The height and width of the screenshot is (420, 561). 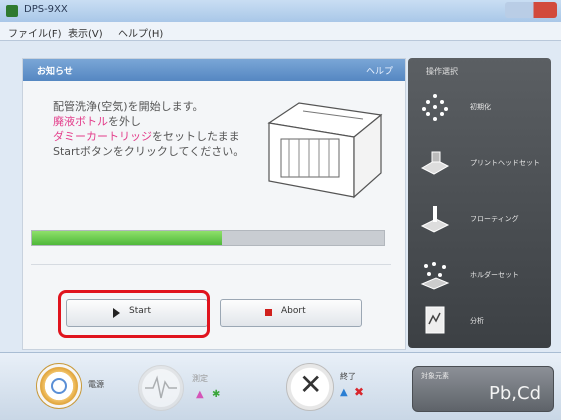 I want to click on menu-file: ファイル(F), so click(x=35, y=32).